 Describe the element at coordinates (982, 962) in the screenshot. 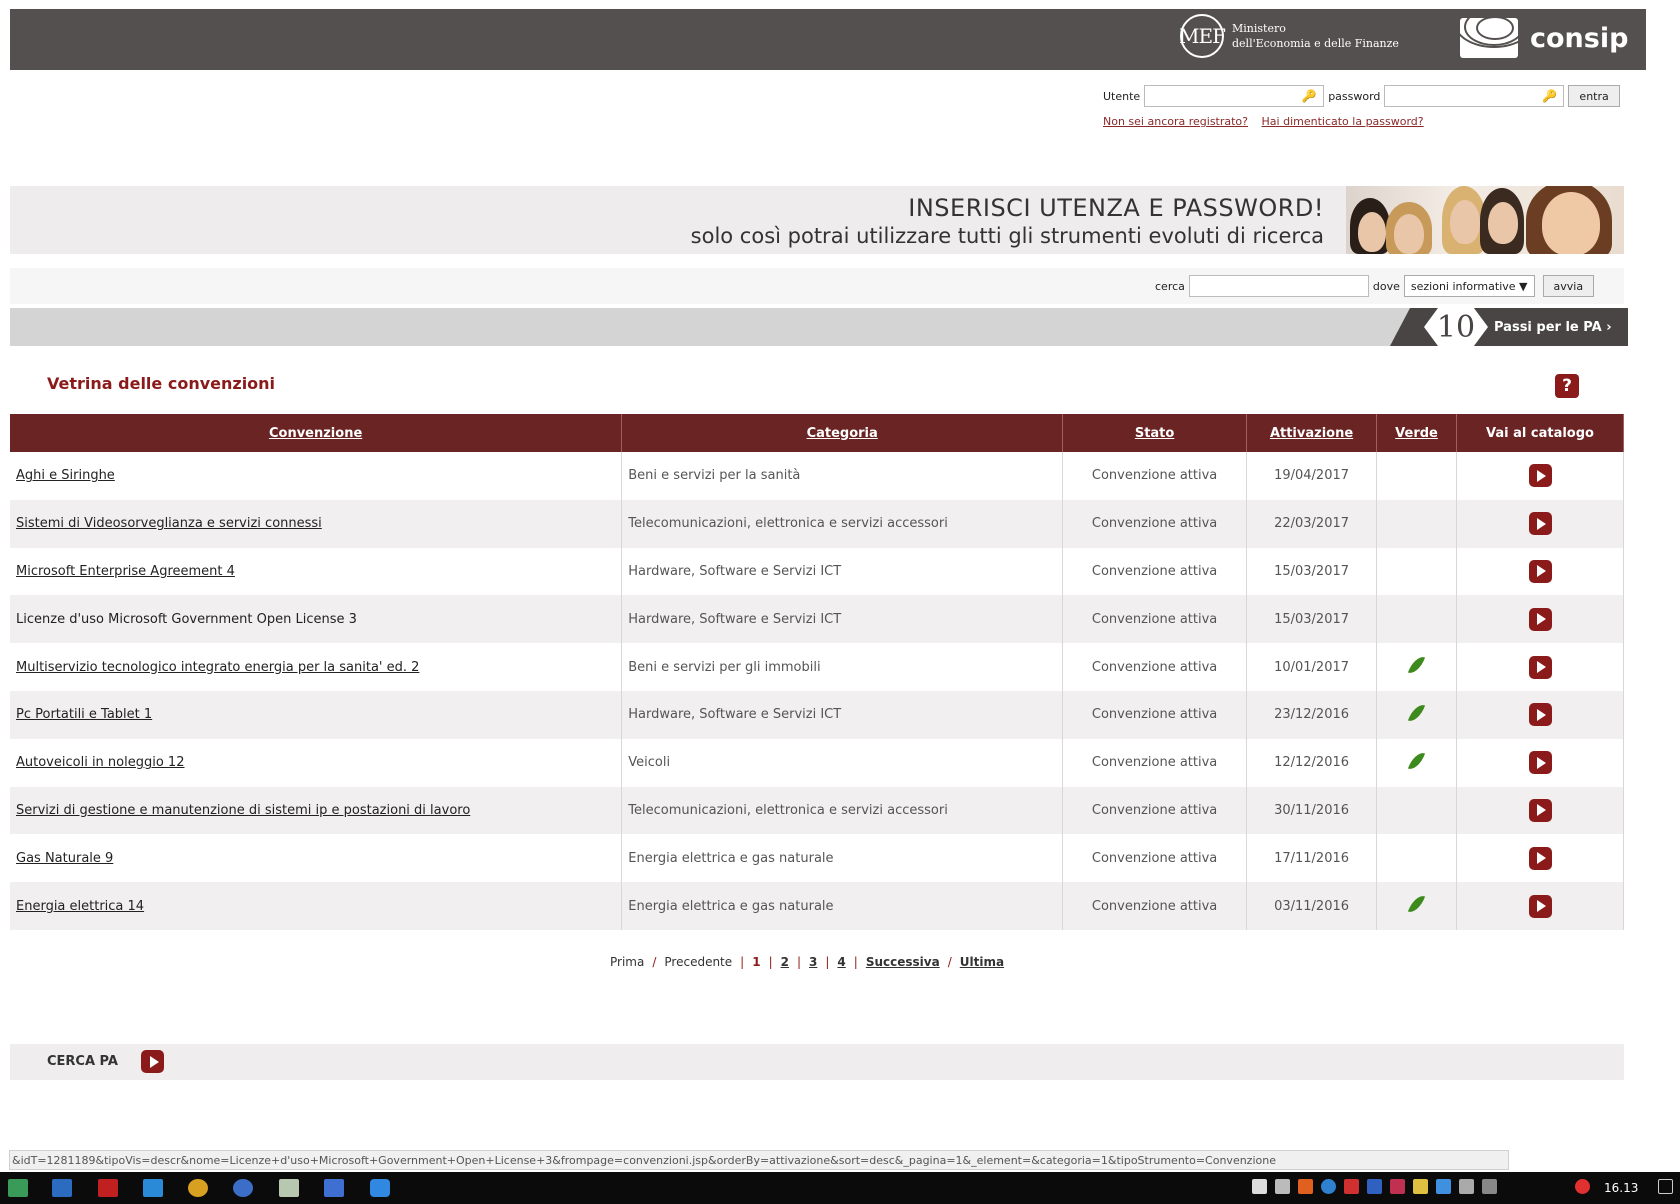

I see `pager-last: Ultima` at that location.